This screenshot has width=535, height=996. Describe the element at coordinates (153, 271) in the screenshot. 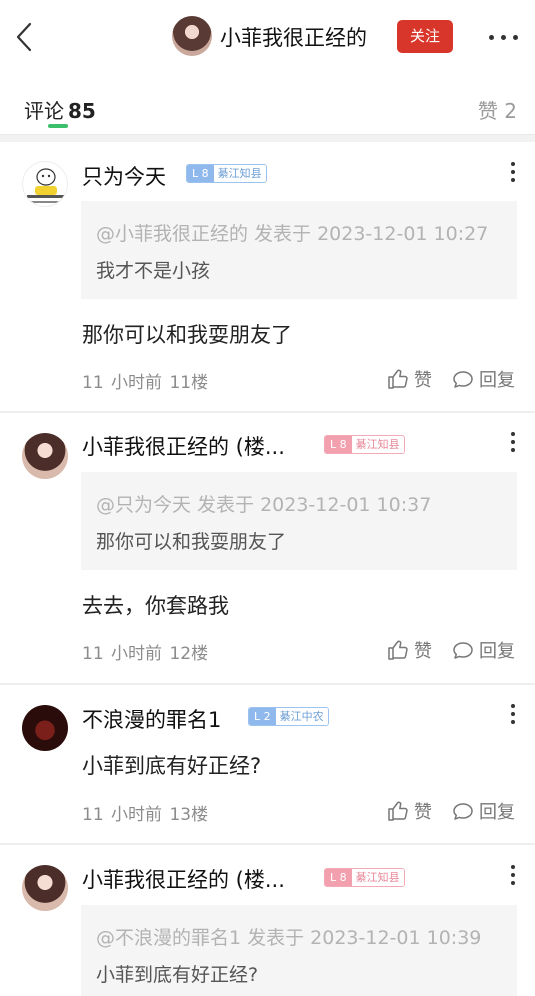

I see `quote-text: 我才不是小孩` at that location.